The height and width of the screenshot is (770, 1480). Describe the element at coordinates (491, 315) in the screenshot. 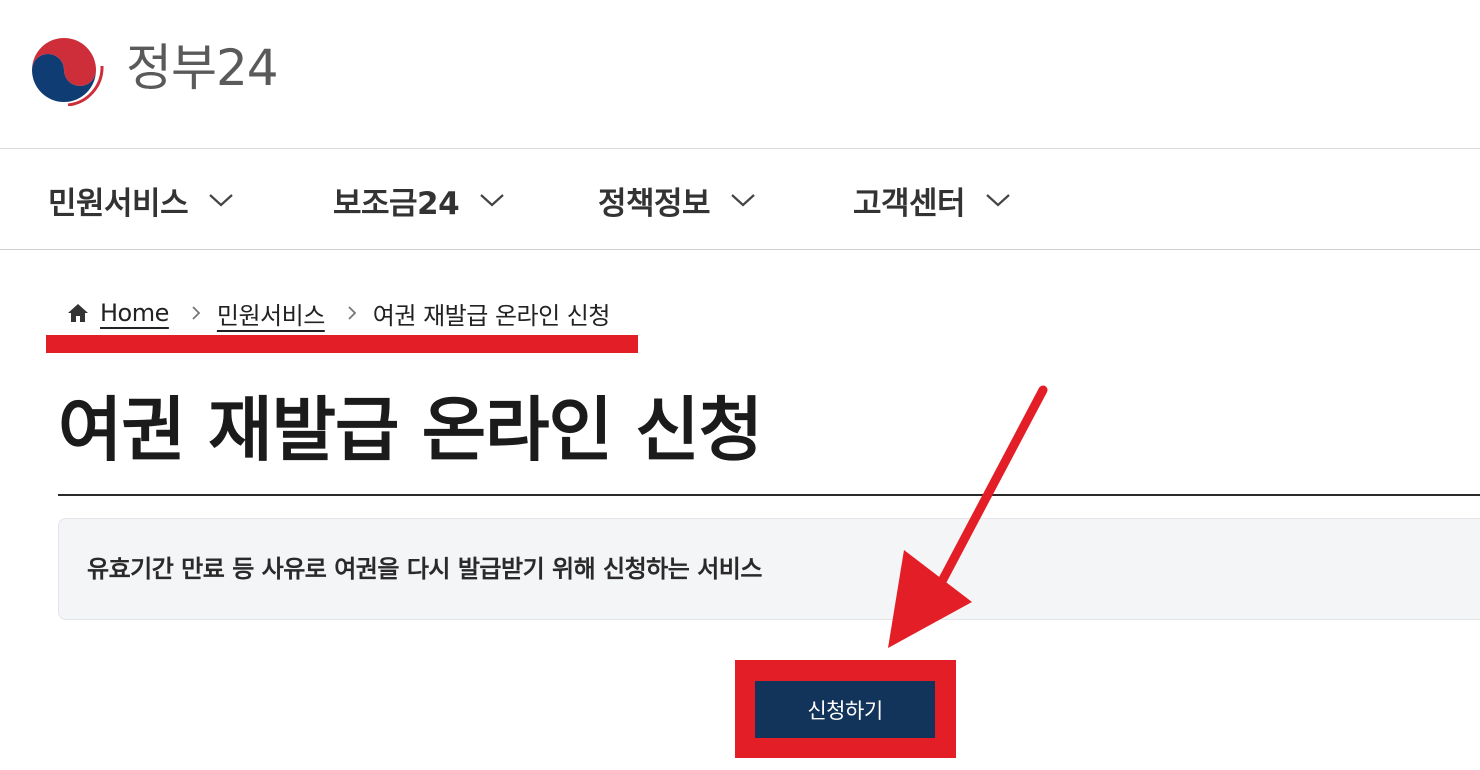

I see `breadcrumb-current: 여권 재발급 온라인 신청` at that location.